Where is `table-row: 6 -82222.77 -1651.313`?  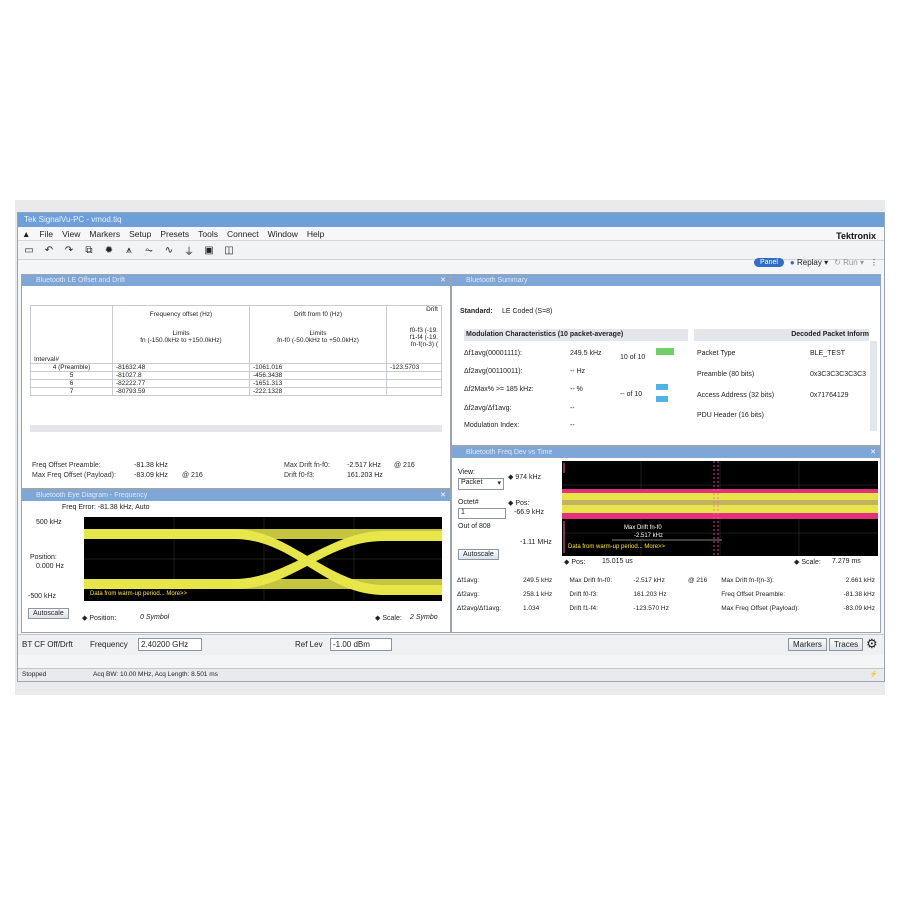
table-row: 6 -82222.77 -1651.313 is located at coordinates (236, 383).